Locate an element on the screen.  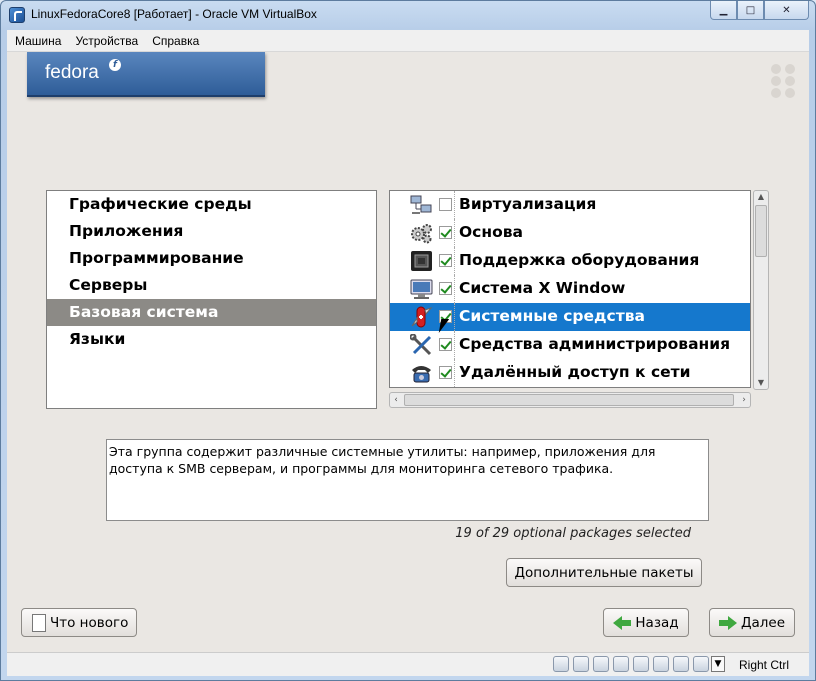
minimize-button: ▁ is located at coordinates (723, 10).